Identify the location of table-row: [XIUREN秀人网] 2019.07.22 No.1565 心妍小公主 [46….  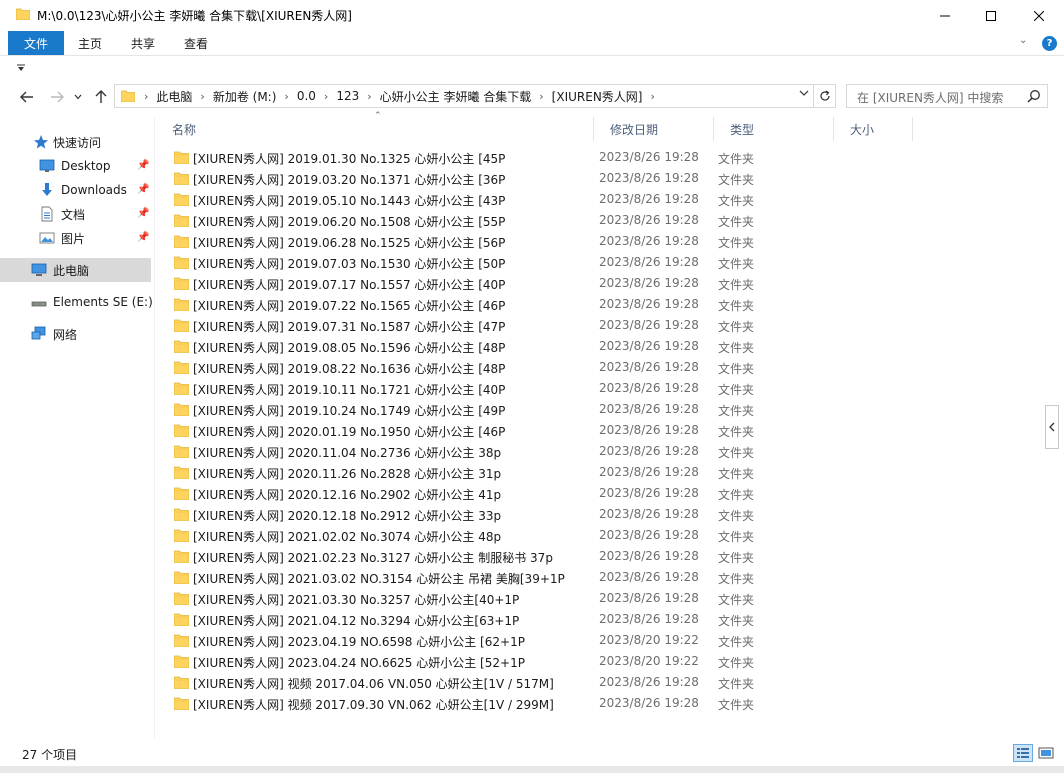
(601, 304).